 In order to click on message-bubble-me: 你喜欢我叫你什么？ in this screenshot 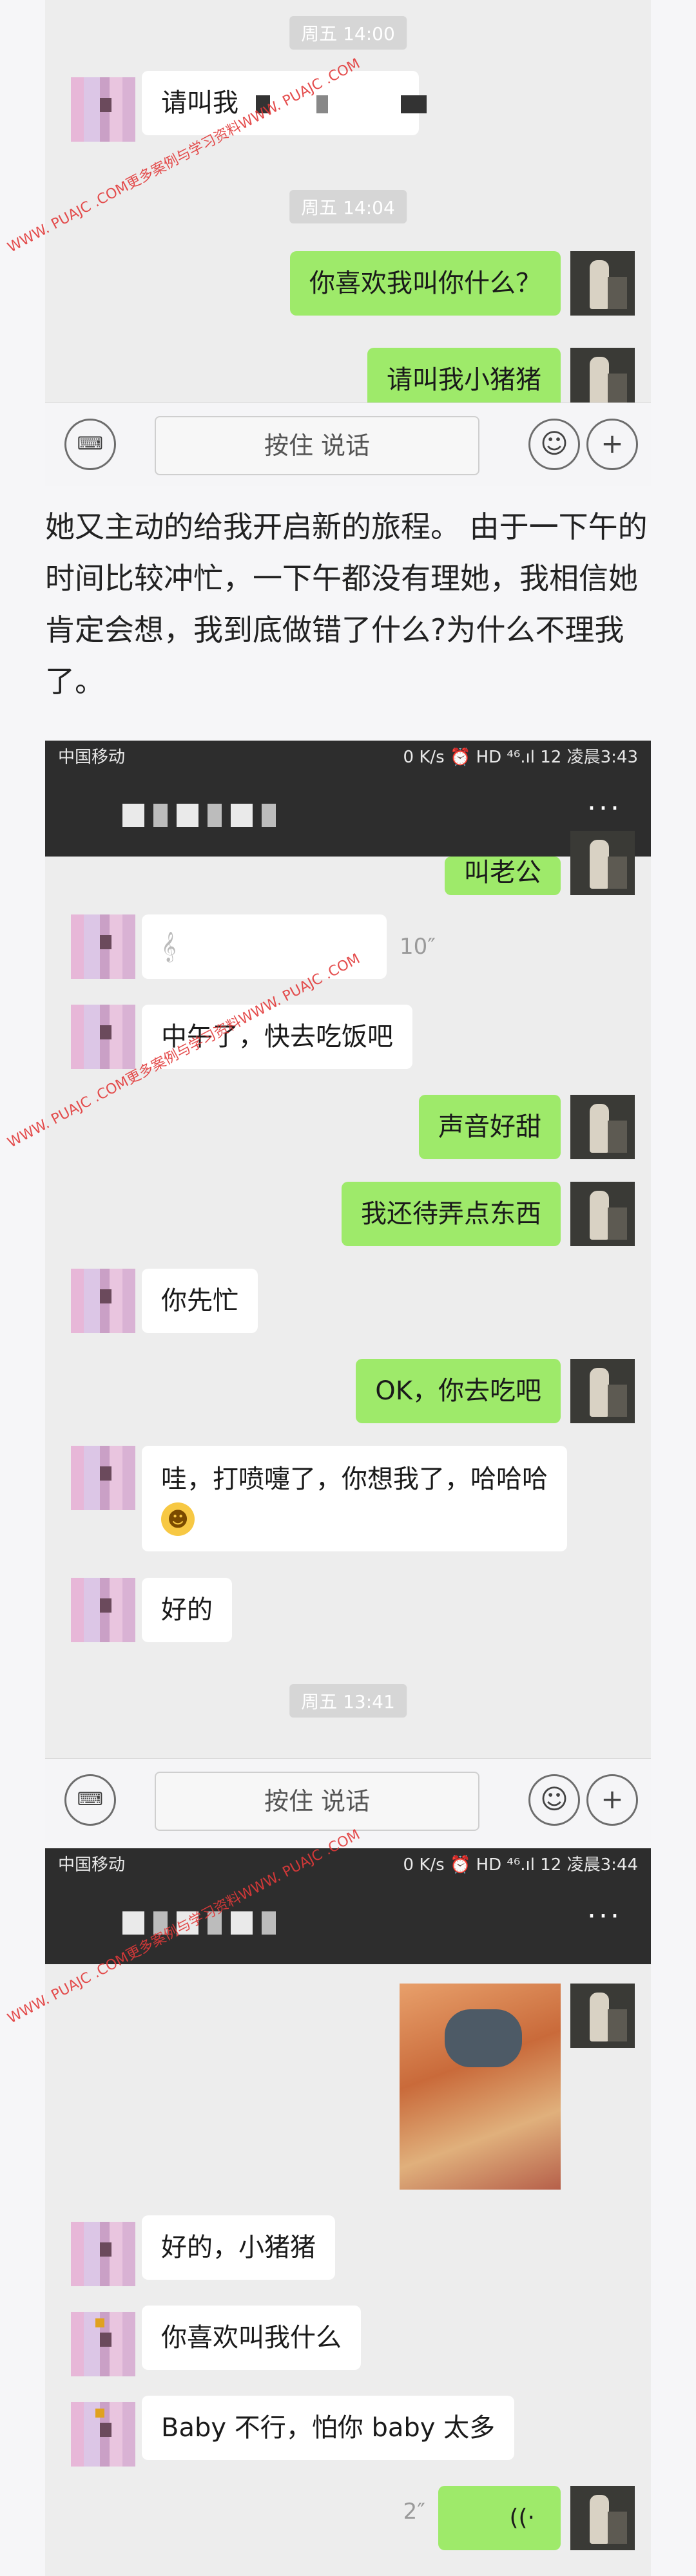, I will do `click(425, 283)`.